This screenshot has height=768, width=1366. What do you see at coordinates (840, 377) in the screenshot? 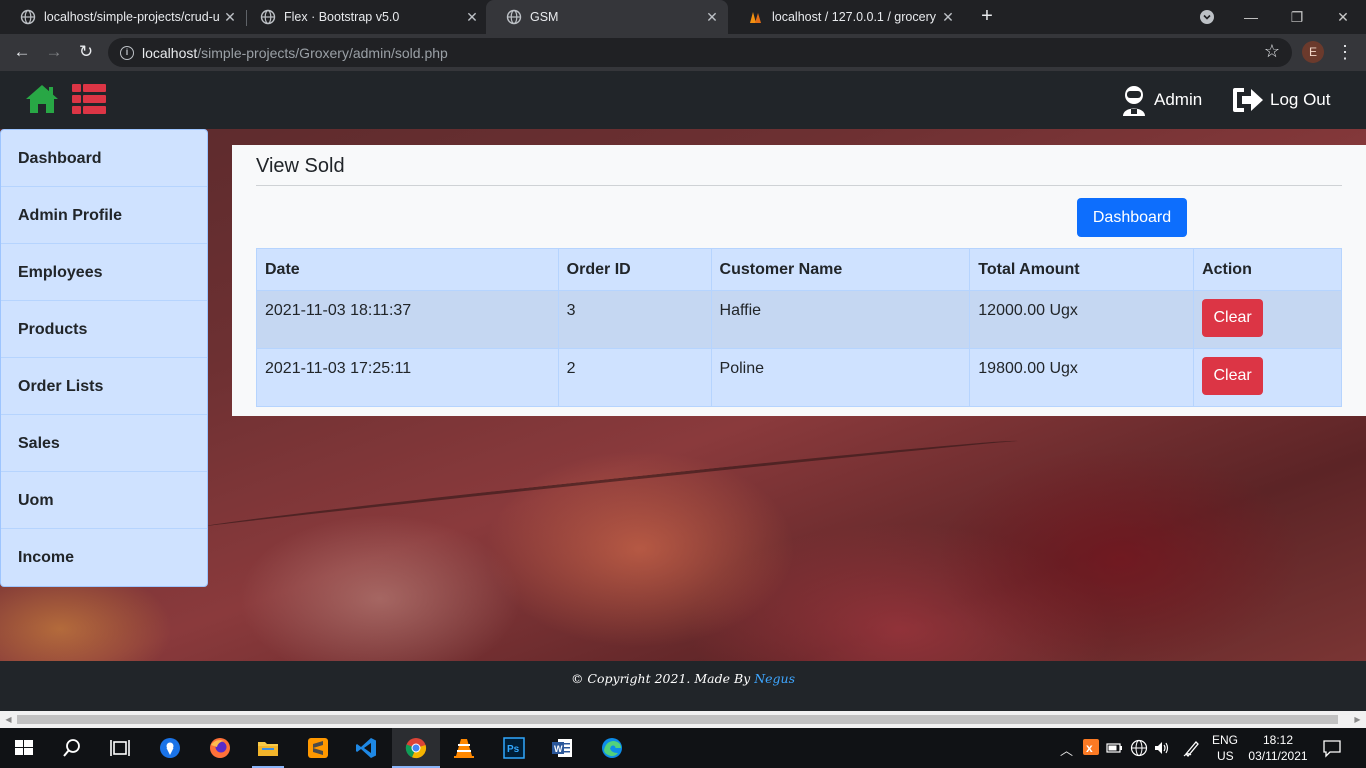
I see `cell-customer-name: Poline` at bounding box center [840, 377].